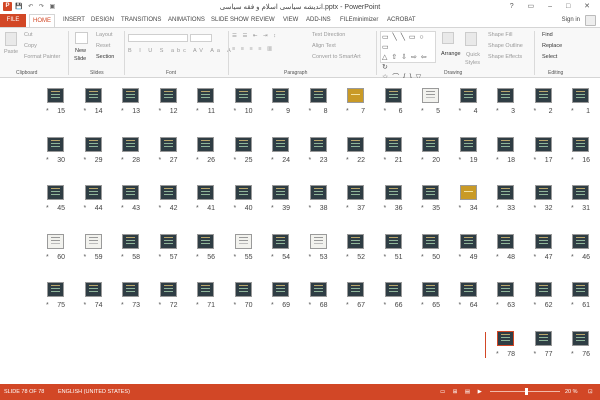 This screenshot has height=400, width=600. What do you see at coordinates (549, 57) in the screenshot?
I see `select-button: Select` at bounding box center [549, 57].